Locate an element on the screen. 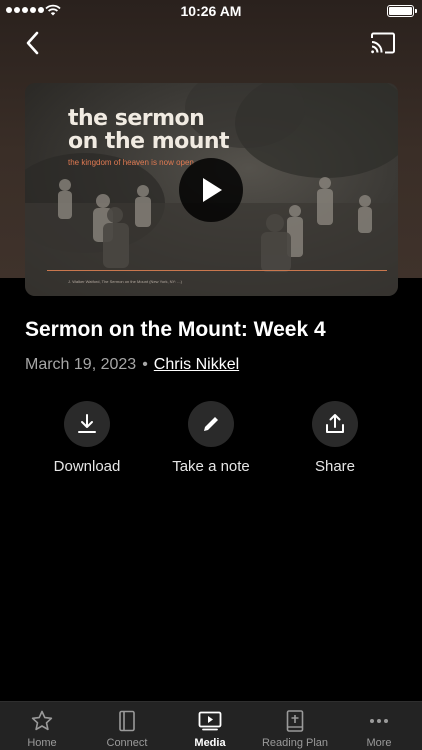 The width and height of the screenshot is (422, 750). tab-more-label: More is located at coordinates (379, 743).